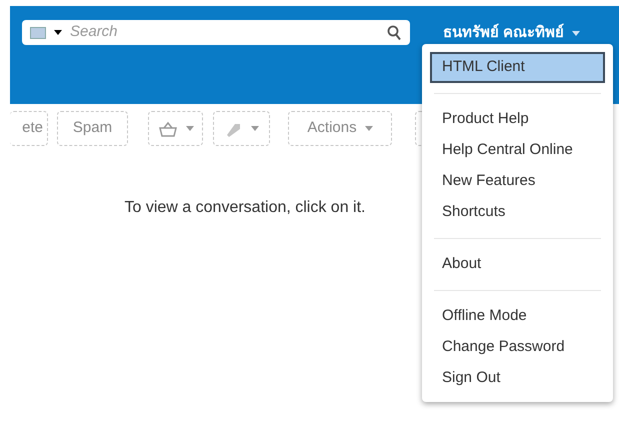 This screenshot has width=619, height=428. What do you see at coordinates (241, 128) in the screenshot?
I see `tag-dropdown-button` at bounding box center [241, 128].